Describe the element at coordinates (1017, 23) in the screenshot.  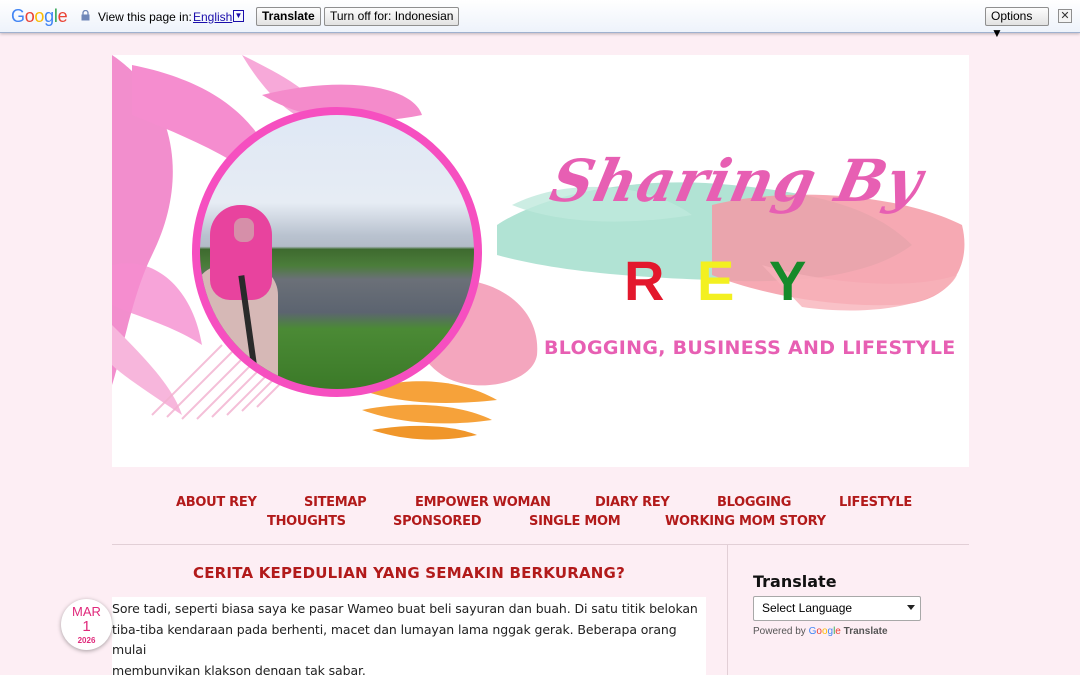
I see `options-button: Options ▼` at that location.